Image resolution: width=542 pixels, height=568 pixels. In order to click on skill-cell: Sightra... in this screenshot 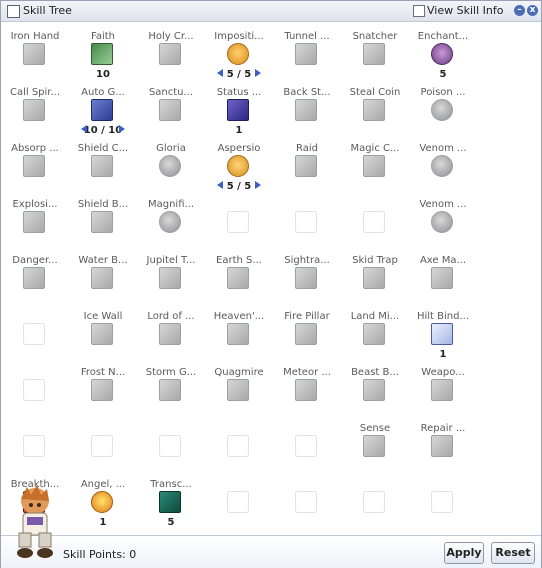, I will do `click(307, 273)`.